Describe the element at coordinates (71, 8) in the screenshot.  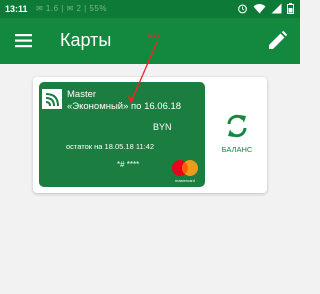
I see `status-notification-text: ✉ 1.6 | ✉ 2 | 55%` at that location.